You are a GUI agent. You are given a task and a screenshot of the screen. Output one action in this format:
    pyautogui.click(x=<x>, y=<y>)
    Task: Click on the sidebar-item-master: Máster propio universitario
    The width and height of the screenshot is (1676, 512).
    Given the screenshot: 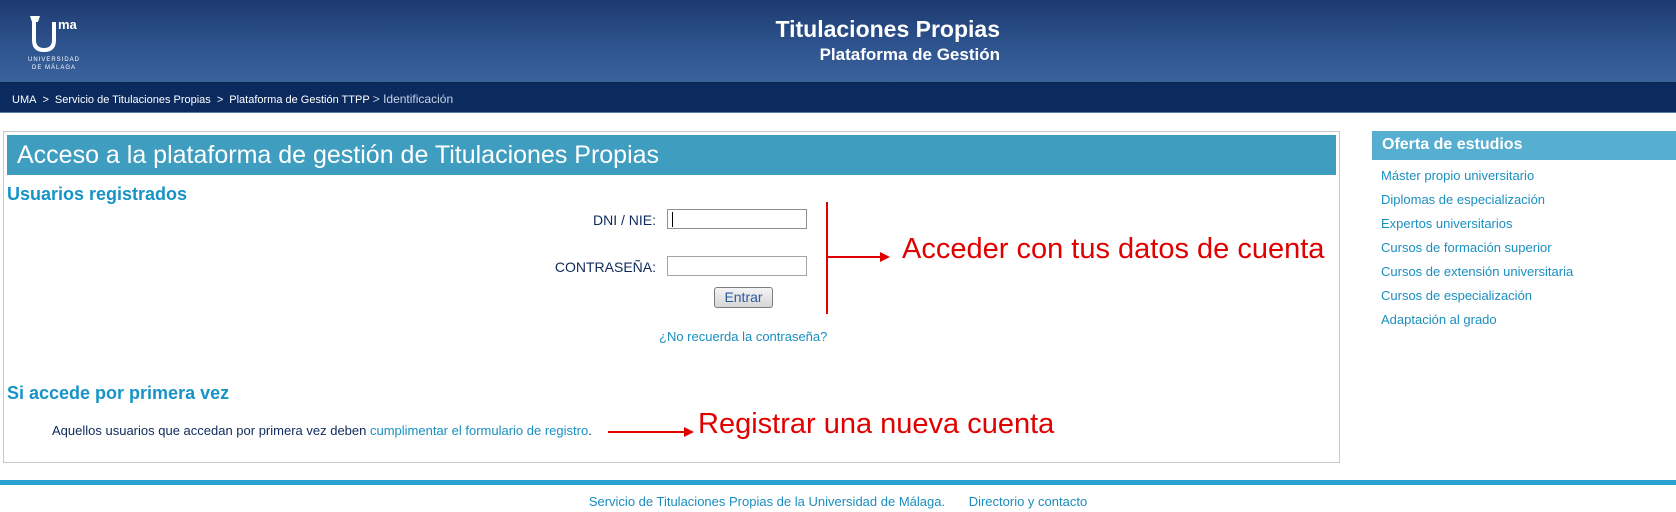 What is the action you would take?
    pyautogui.click(x=1524, y=176)
    